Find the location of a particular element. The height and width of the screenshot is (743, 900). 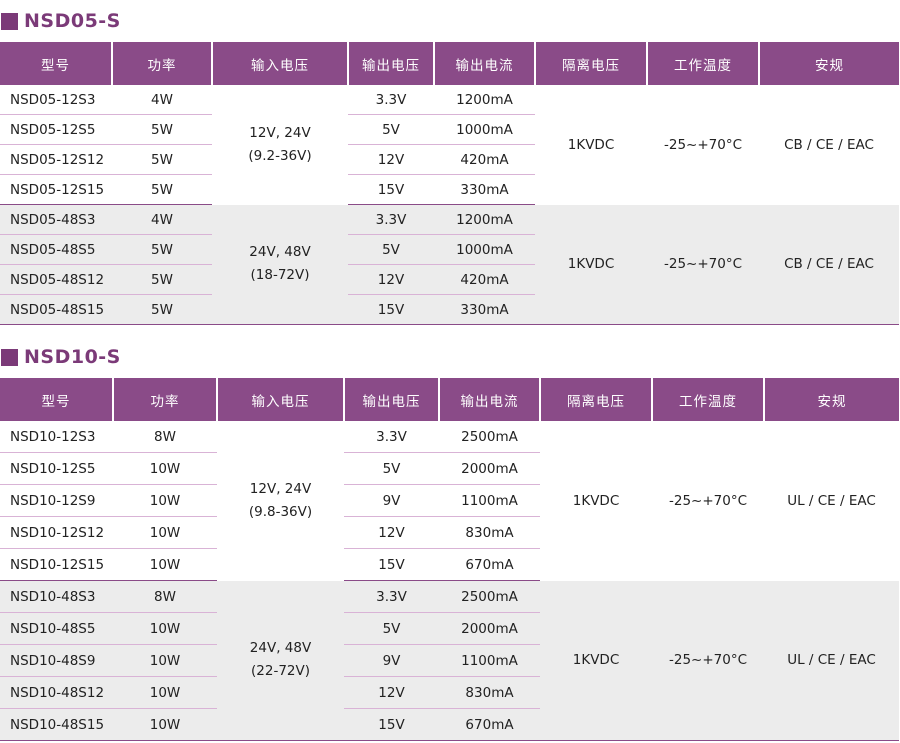

cell-model: NSD10-12S12 is located at coordinates (56, 532).